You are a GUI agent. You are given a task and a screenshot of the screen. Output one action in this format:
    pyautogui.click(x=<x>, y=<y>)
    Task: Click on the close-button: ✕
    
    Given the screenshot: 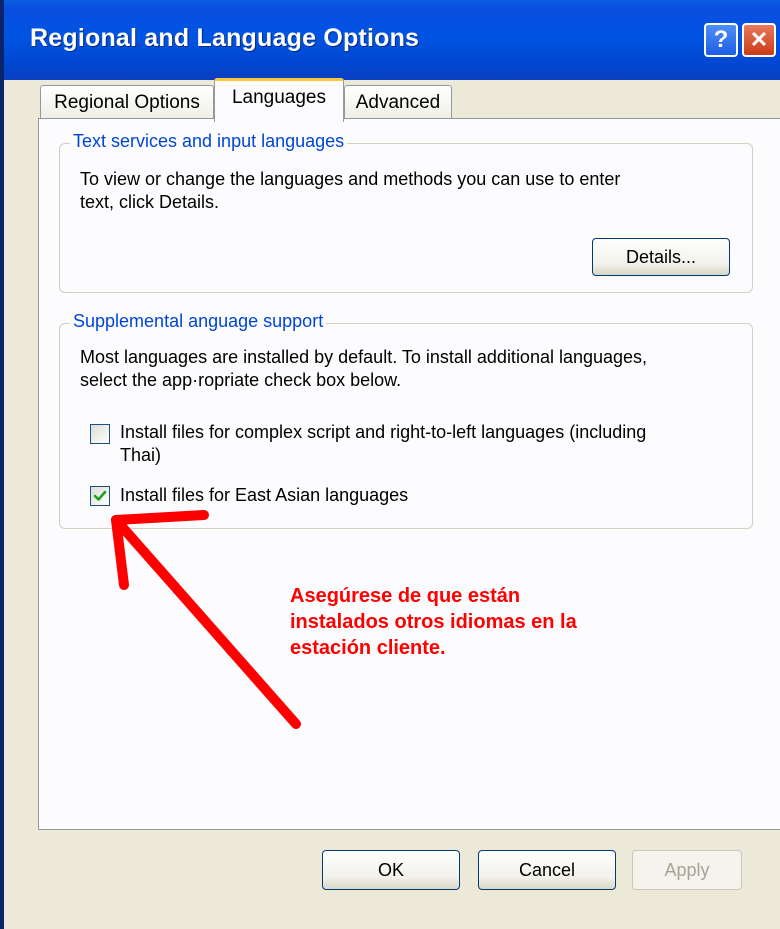 What is the action you would take?
    pyautogui.click(x=759, y=40)
    